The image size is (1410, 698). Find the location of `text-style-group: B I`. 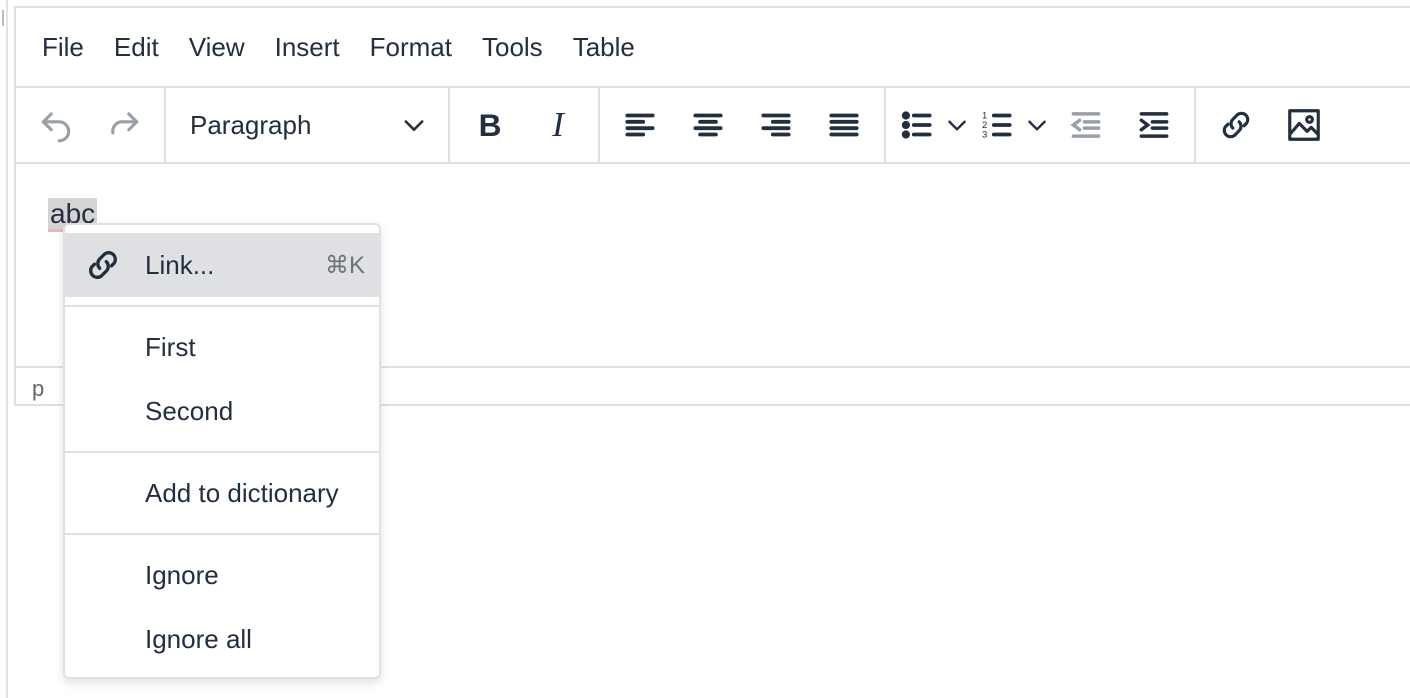

text-style-group: B I is located at coordinates (525, 125).